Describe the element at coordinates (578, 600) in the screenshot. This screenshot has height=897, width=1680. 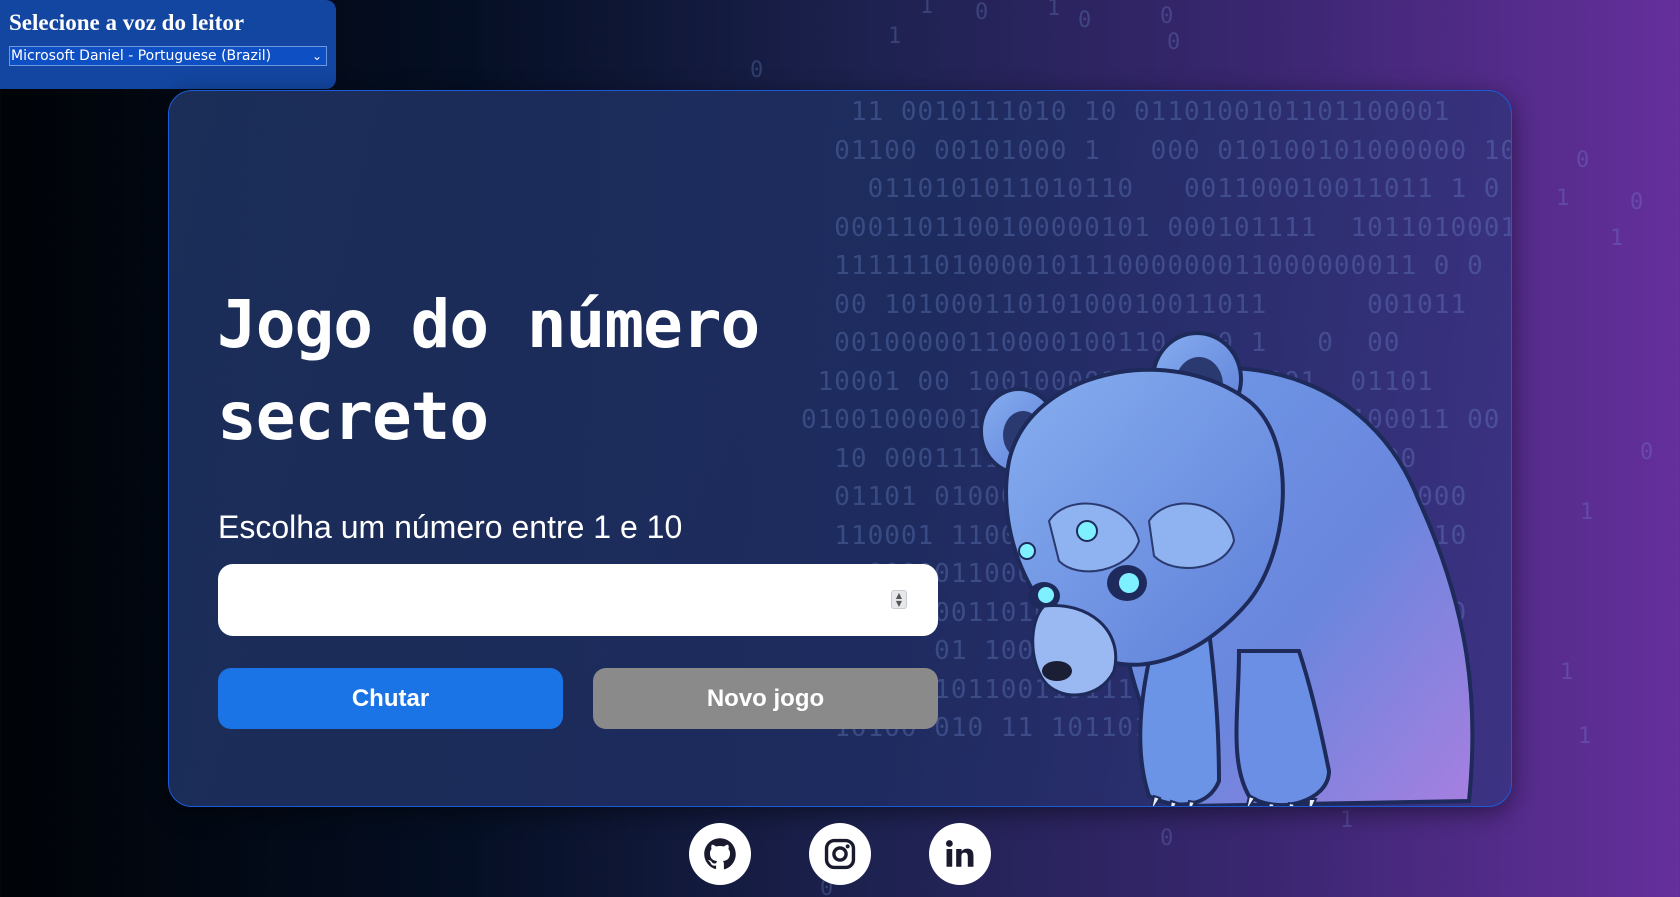
I see `number-input: ▲ ▼` at that location.